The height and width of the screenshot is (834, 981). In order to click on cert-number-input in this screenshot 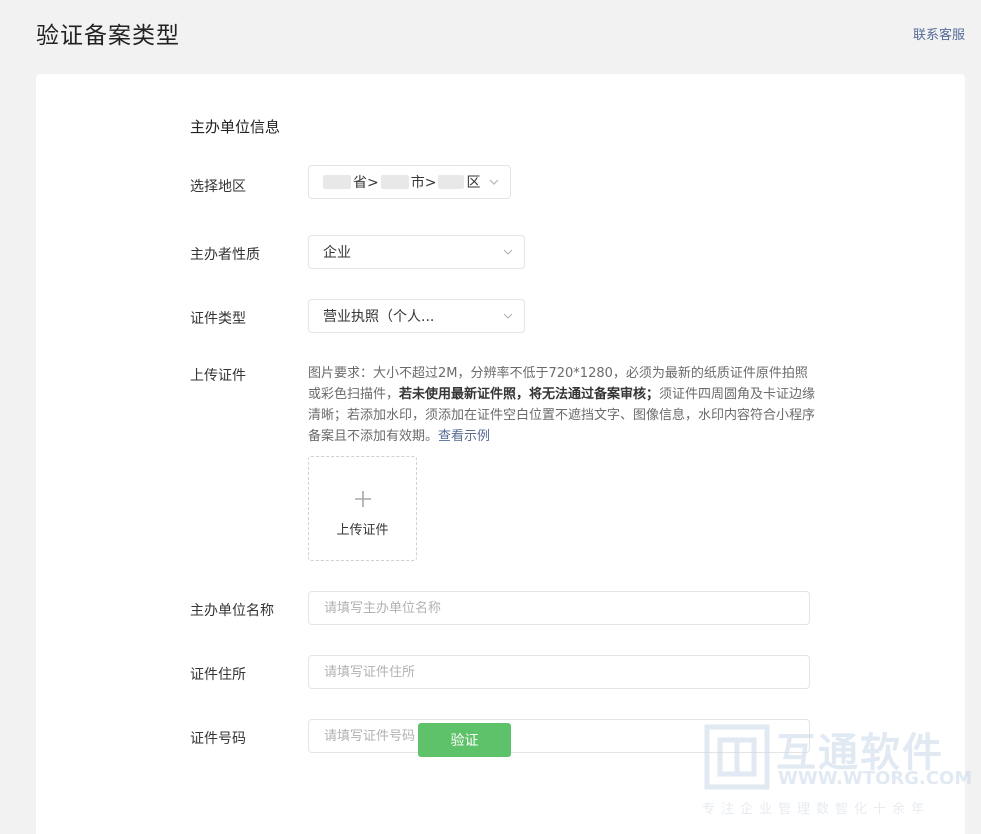, I will do `click(559, 736)`.